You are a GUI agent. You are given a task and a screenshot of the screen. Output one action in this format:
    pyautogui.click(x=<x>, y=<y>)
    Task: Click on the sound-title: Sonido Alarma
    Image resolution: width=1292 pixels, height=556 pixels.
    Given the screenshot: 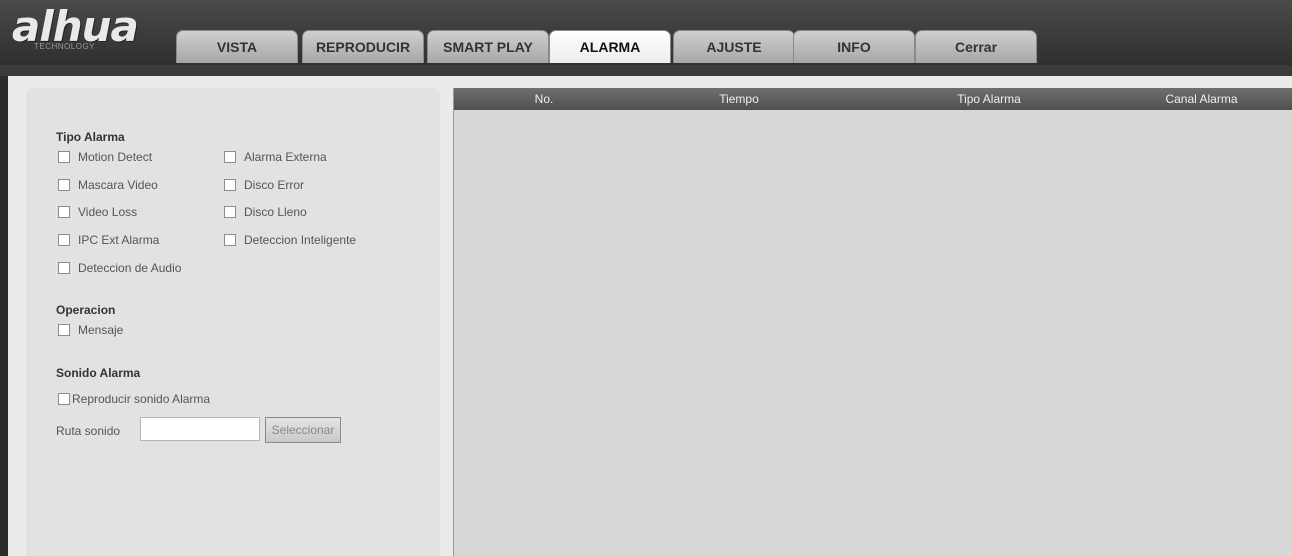 What is the action you would take?
    pyautogui.click(x=98, y=373)
    